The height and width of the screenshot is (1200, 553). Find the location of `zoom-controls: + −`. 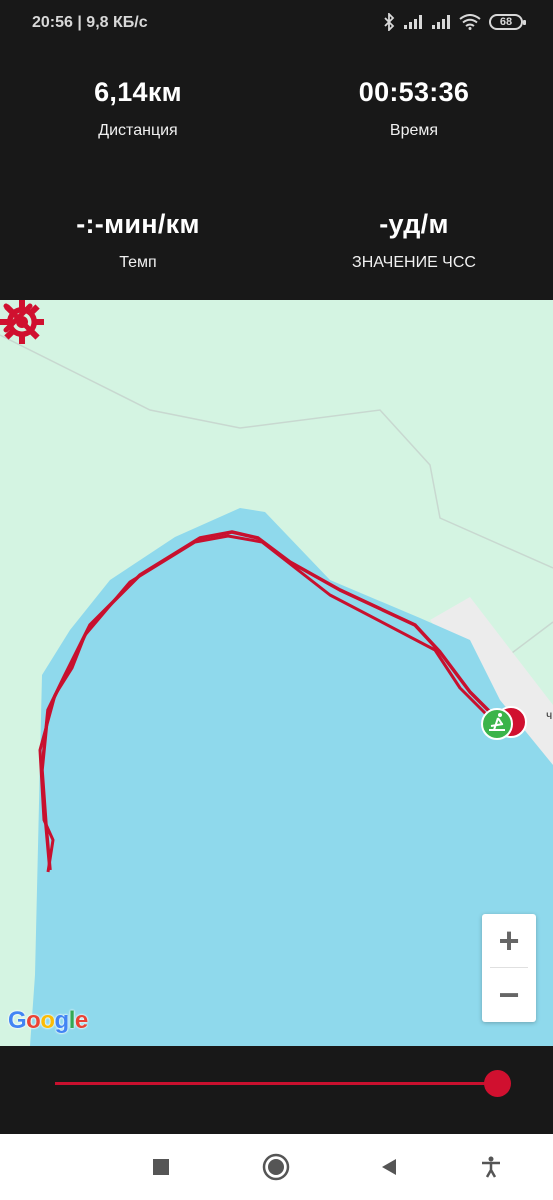

zoom-controls: + − is located at coordinates (509, 968).